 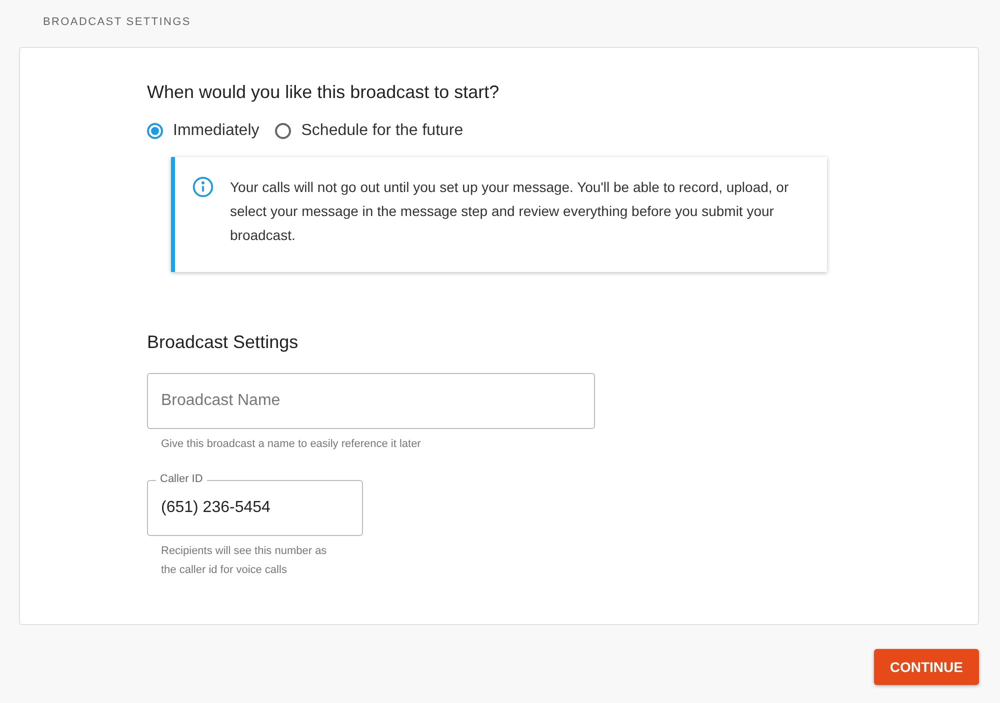 What do you see at coordinates (181, 479) in the screenshot?
I see `field-label: Caller ID` at bounding box center [181, 479].